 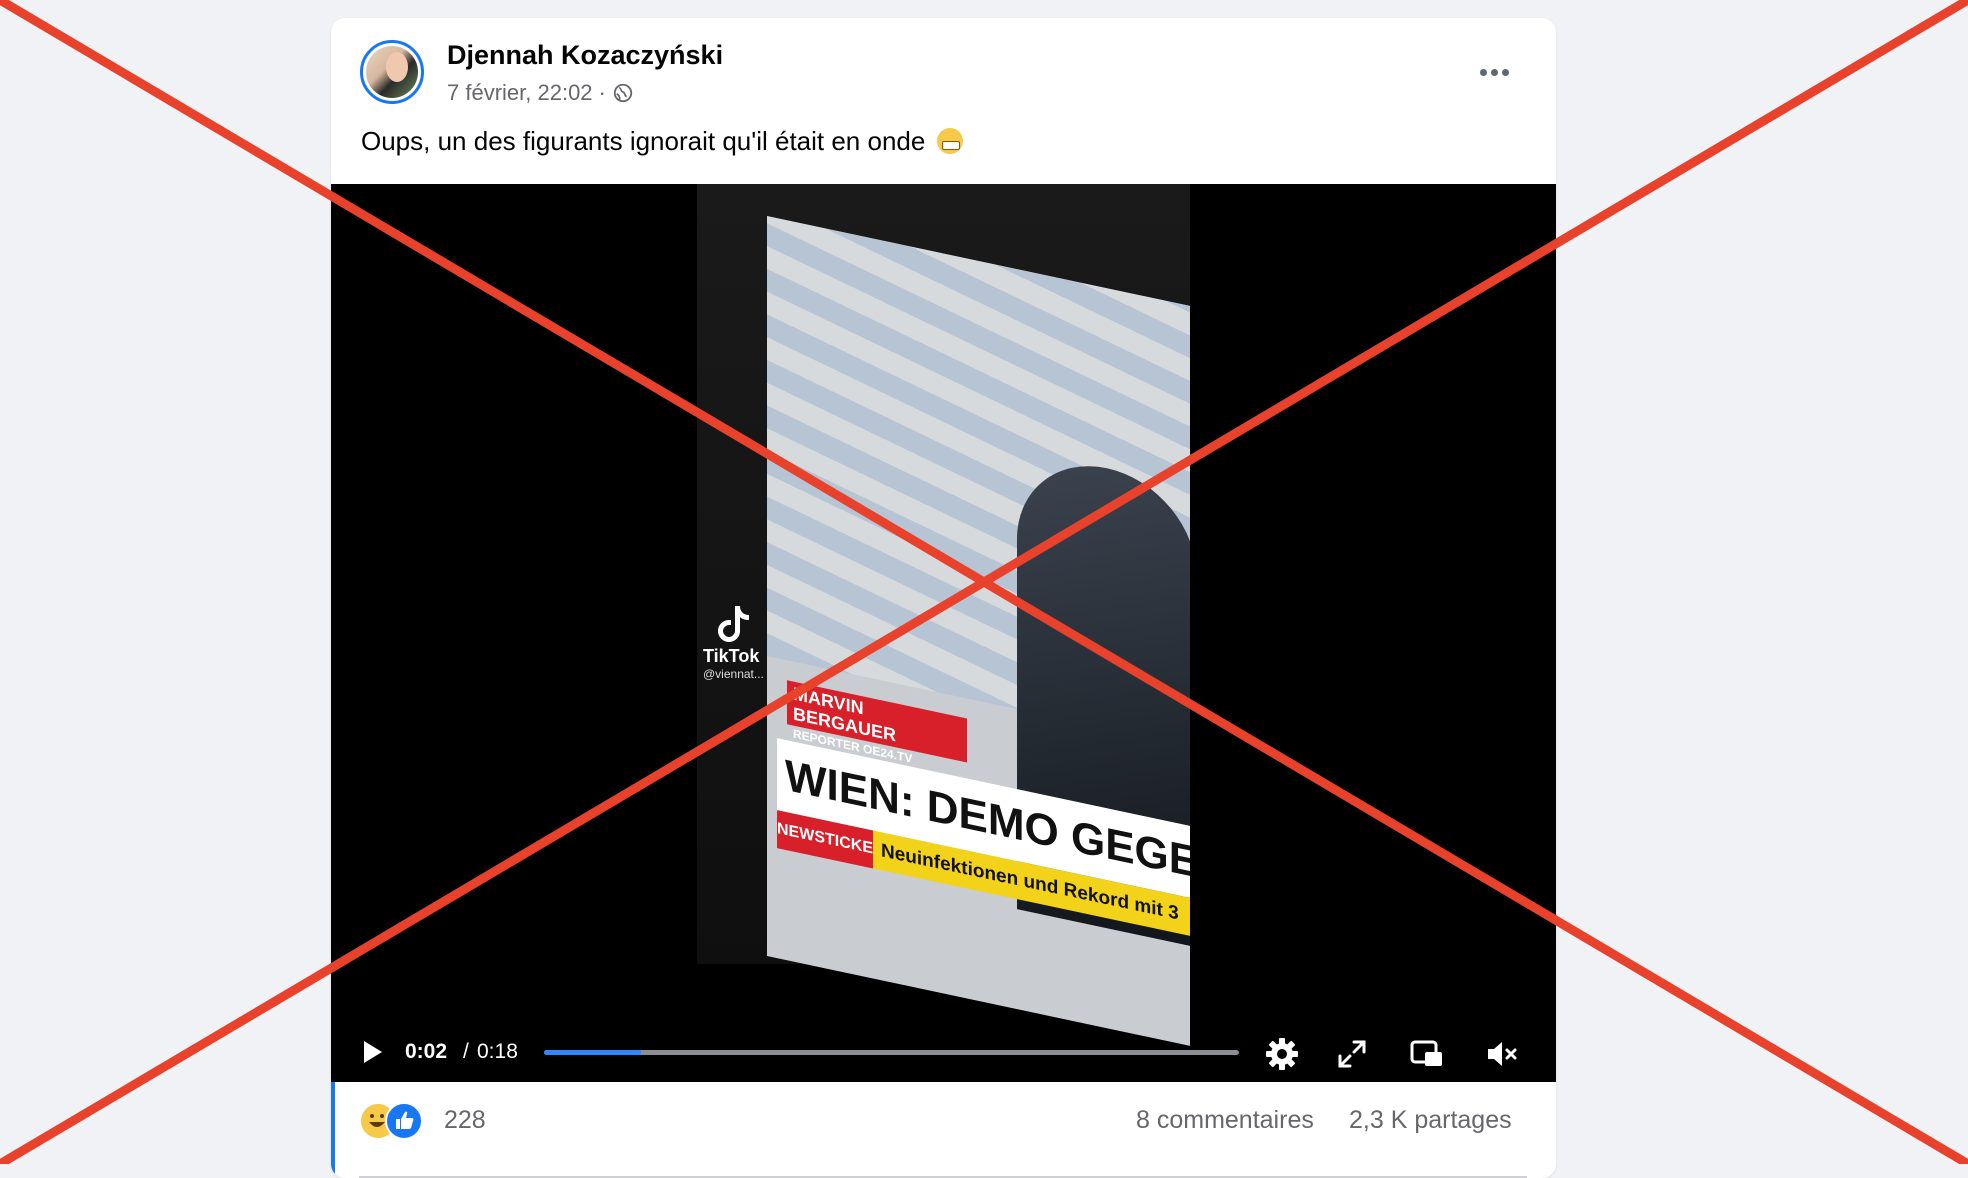 I want to click on globe-icon, so click(x=623, y=93).